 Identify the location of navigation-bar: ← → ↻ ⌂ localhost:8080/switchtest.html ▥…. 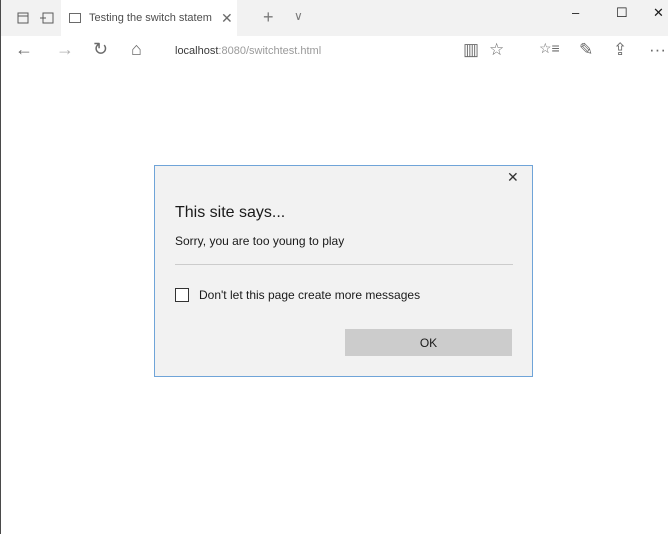
(334, 51).